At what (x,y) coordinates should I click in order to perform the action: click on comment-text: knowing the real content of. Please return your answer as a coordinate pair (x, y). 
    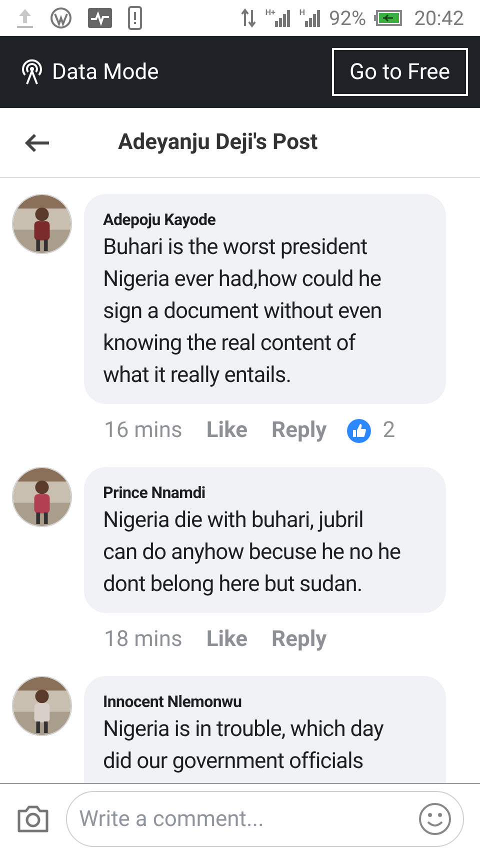
    Looking at the image, I should click on (230, 344).